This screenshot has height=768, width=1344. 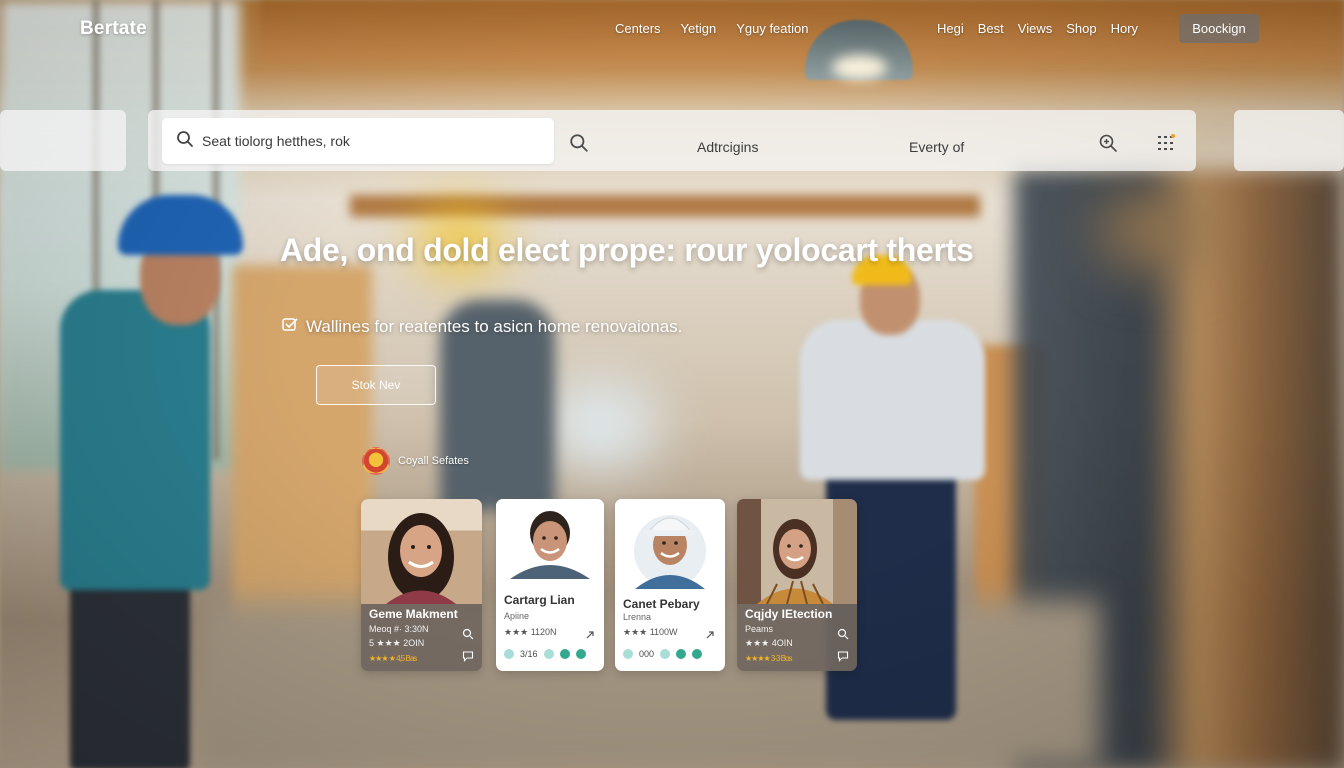 What do you see at coordinates (529, 654) in the screenshot?
I see `pro-tag-label: 3/16` at bounding box center [529, 654].